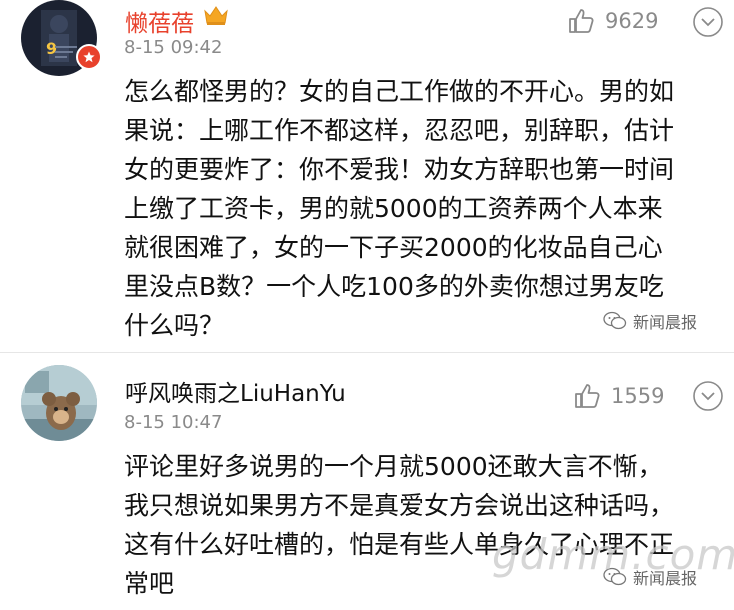  I want to click on source-watermark: 新闻晨报, so click(650, 321).